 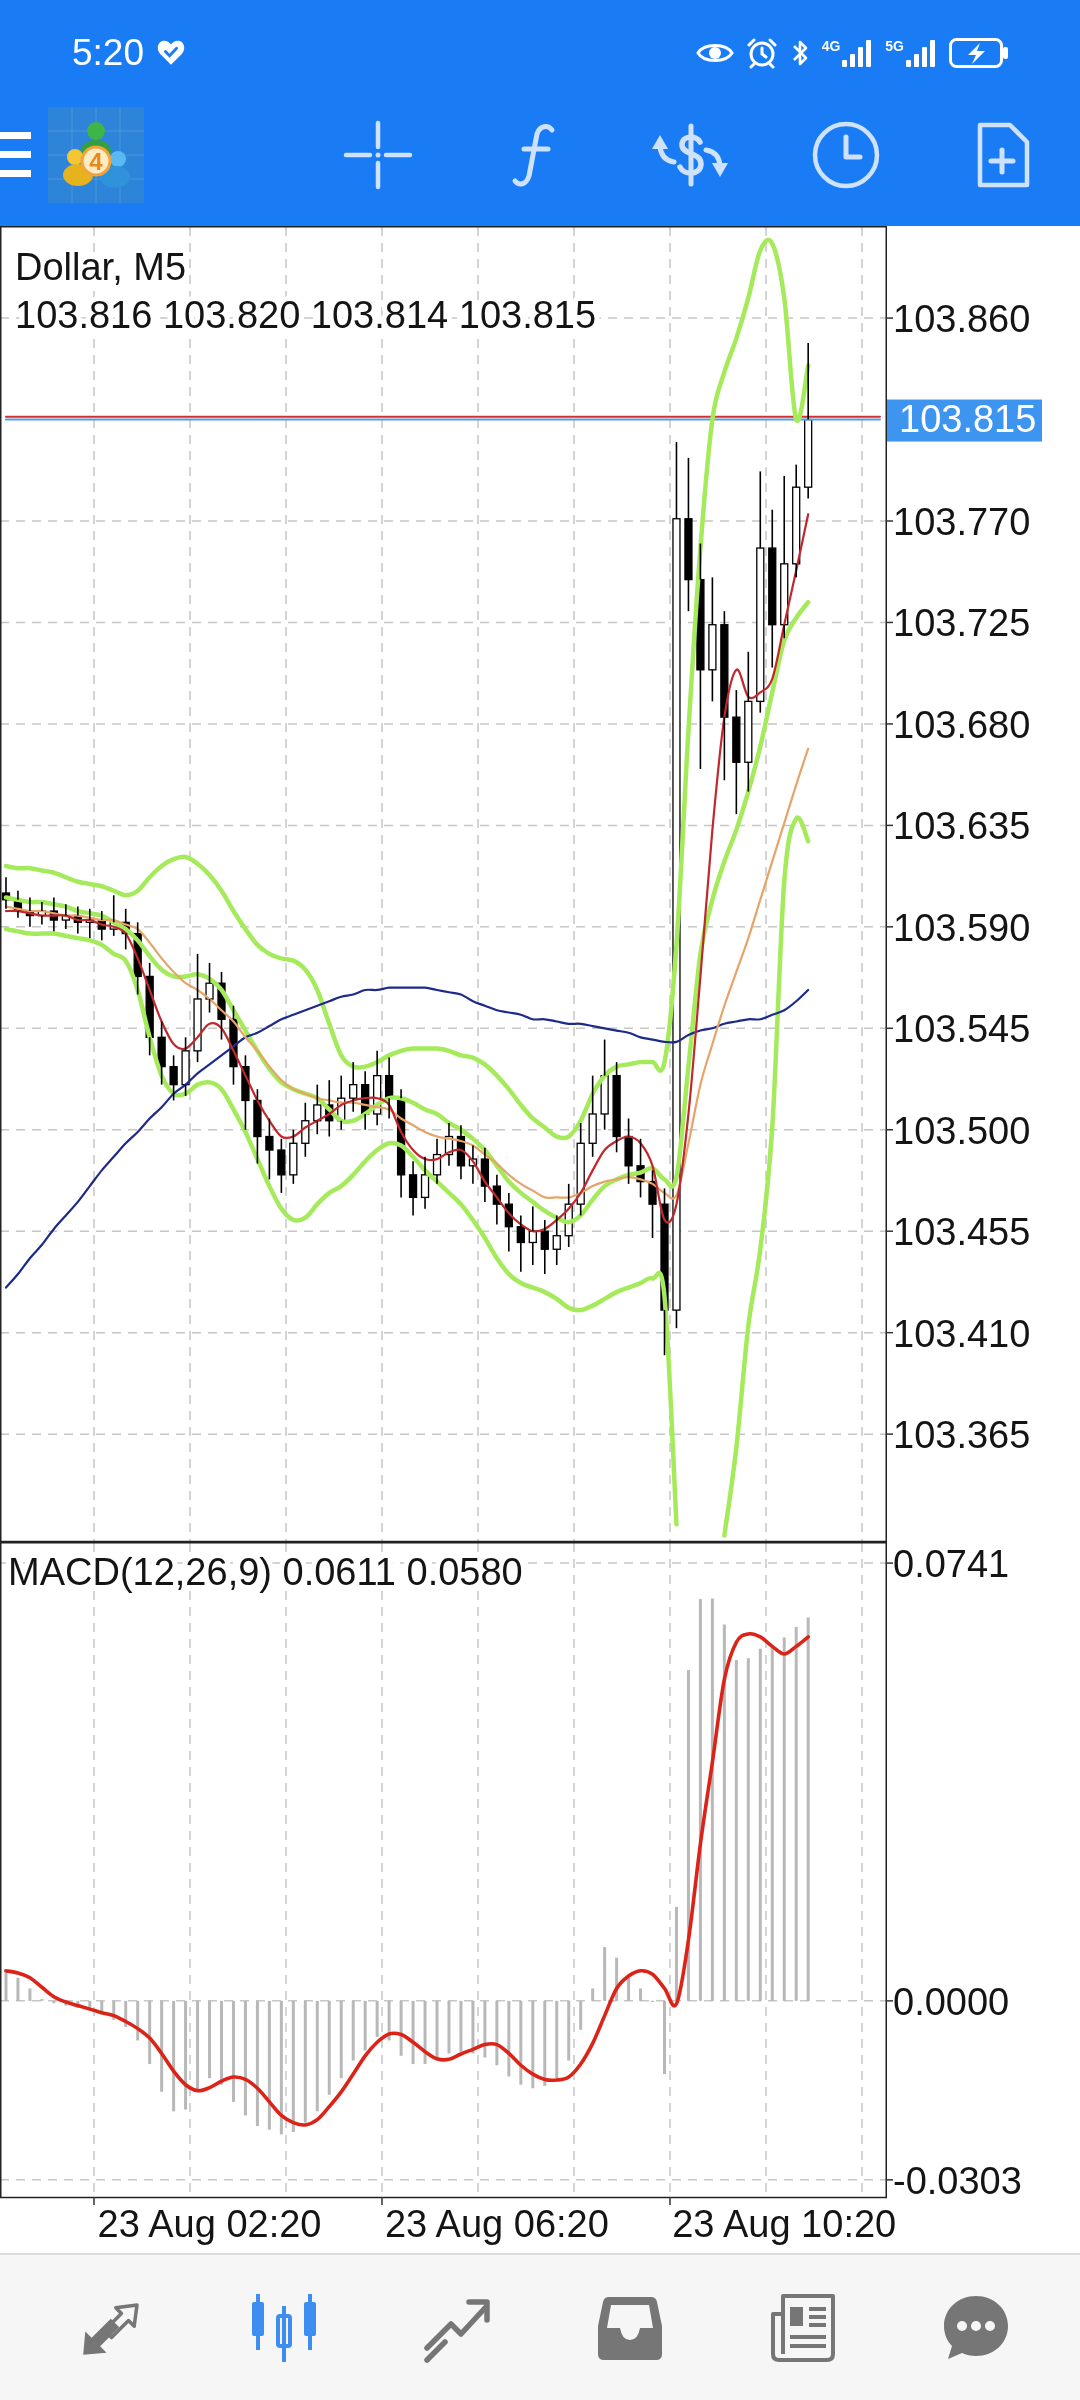 I want to click on indicator-axis-label: -0.0303, so click(x=957, y=2180).